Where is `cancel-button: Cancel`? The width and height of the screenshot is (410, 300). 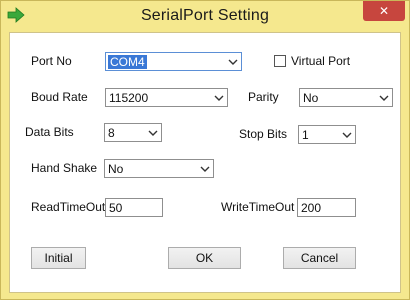
cancel-button: Cancel is located at coordinates (319, 258).